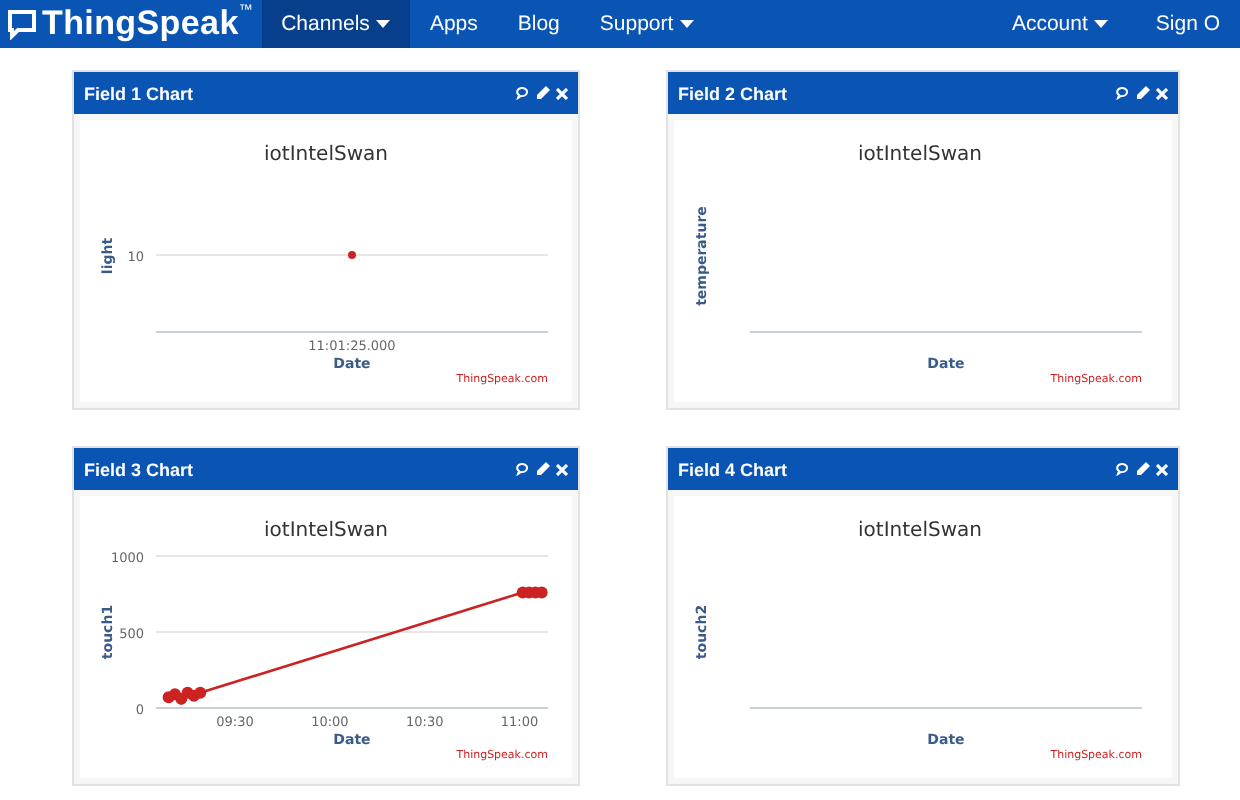 The image size is (1240, 800). What do you see at coordinates (646, 24) in the screenshot?
I see `nav-link: Support` at bounding box center [646, 24].